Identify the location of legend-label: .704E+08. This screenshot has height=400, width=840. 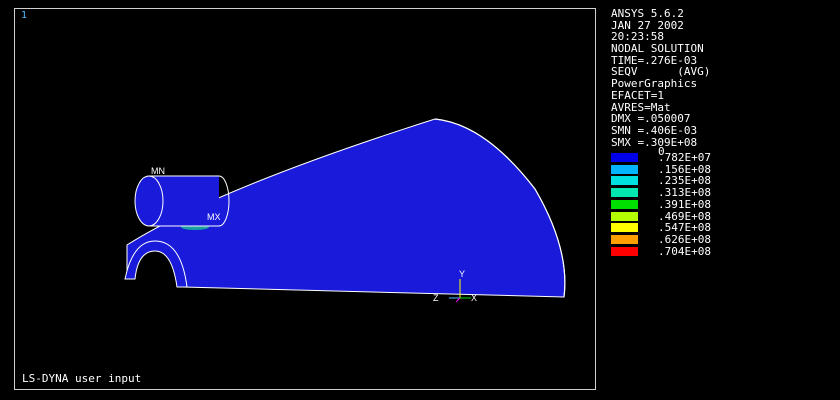
(684, 251).